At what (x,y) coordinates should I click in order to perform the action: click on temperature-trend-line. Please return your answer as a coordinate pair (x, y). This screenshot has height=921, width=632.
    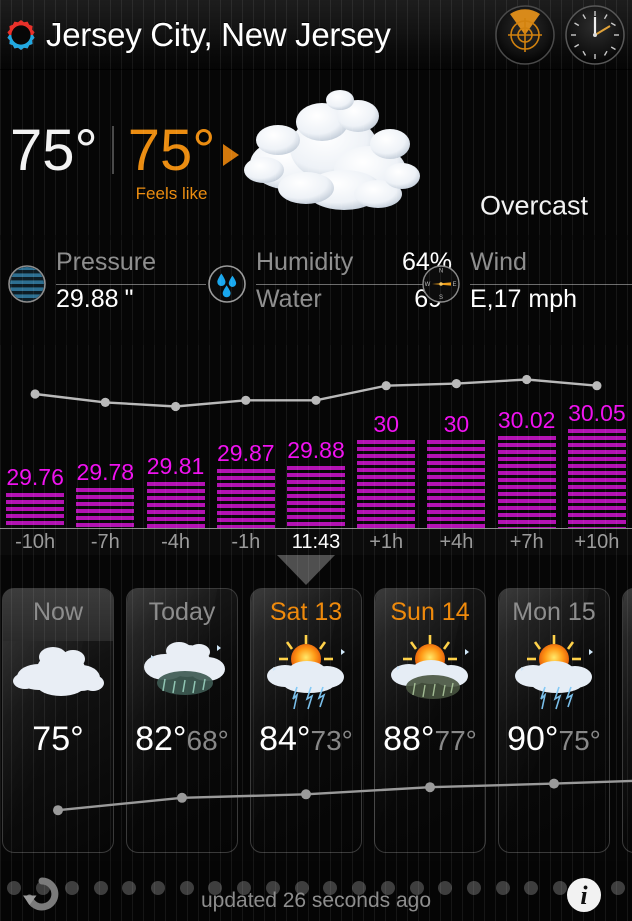
    Looking at the image, I should click on (316, 393).